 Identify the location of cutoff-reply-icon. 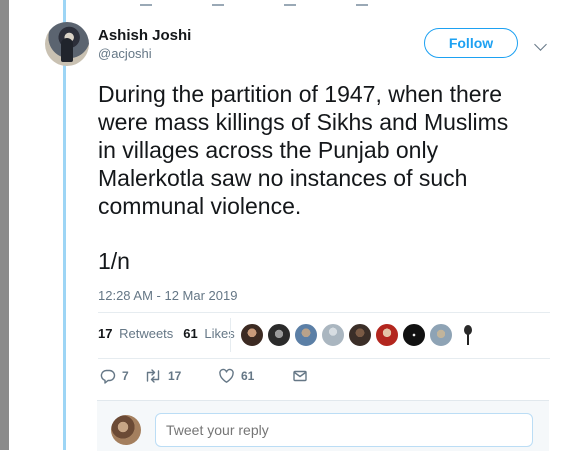
(146, 3).